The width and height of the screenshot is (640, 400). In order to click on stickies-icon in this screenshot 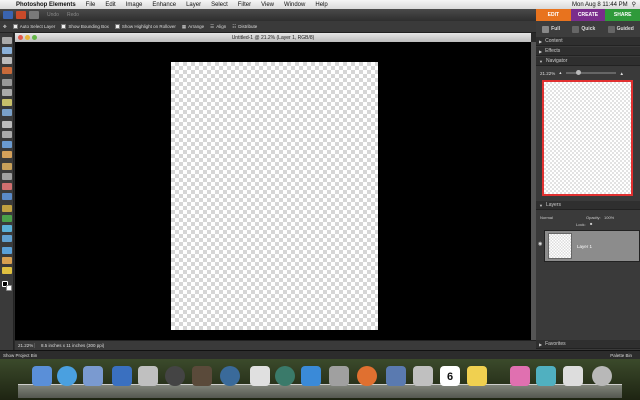, I will do `click(477, 376)`.